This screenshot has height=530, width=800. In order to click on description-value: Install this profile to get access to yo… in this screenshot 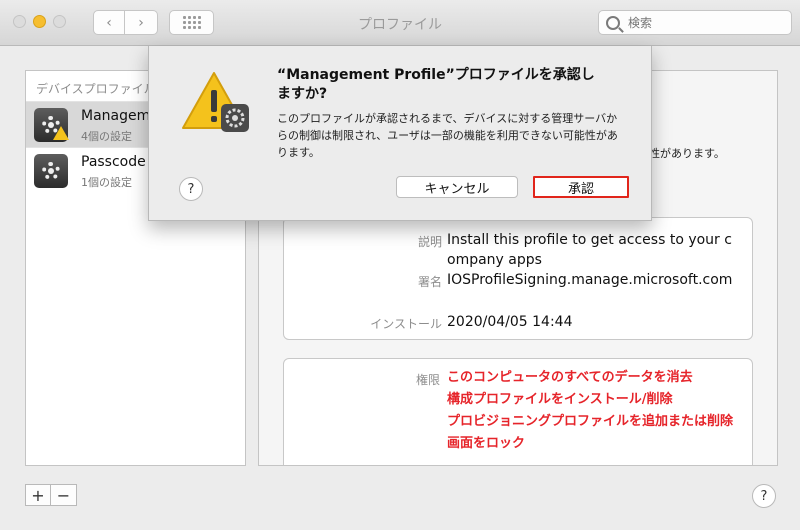, I will do `click(589, 250)`.